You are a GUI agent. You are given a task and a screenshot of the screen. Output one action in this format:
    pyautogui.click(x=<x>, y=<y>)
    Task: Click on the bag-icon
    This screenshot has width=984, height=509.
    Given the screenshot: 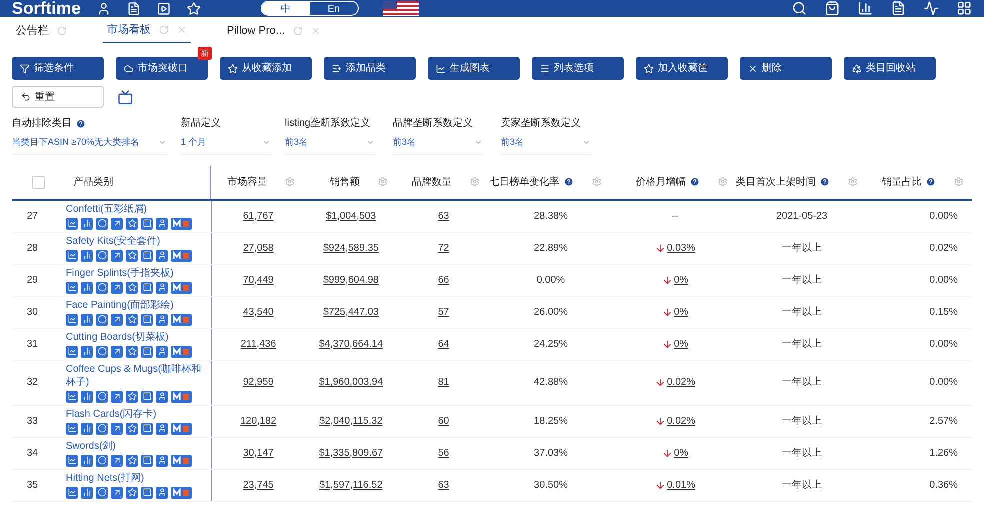 What is the action you would take?
    pyautogui.click(x=832, y=8)
    